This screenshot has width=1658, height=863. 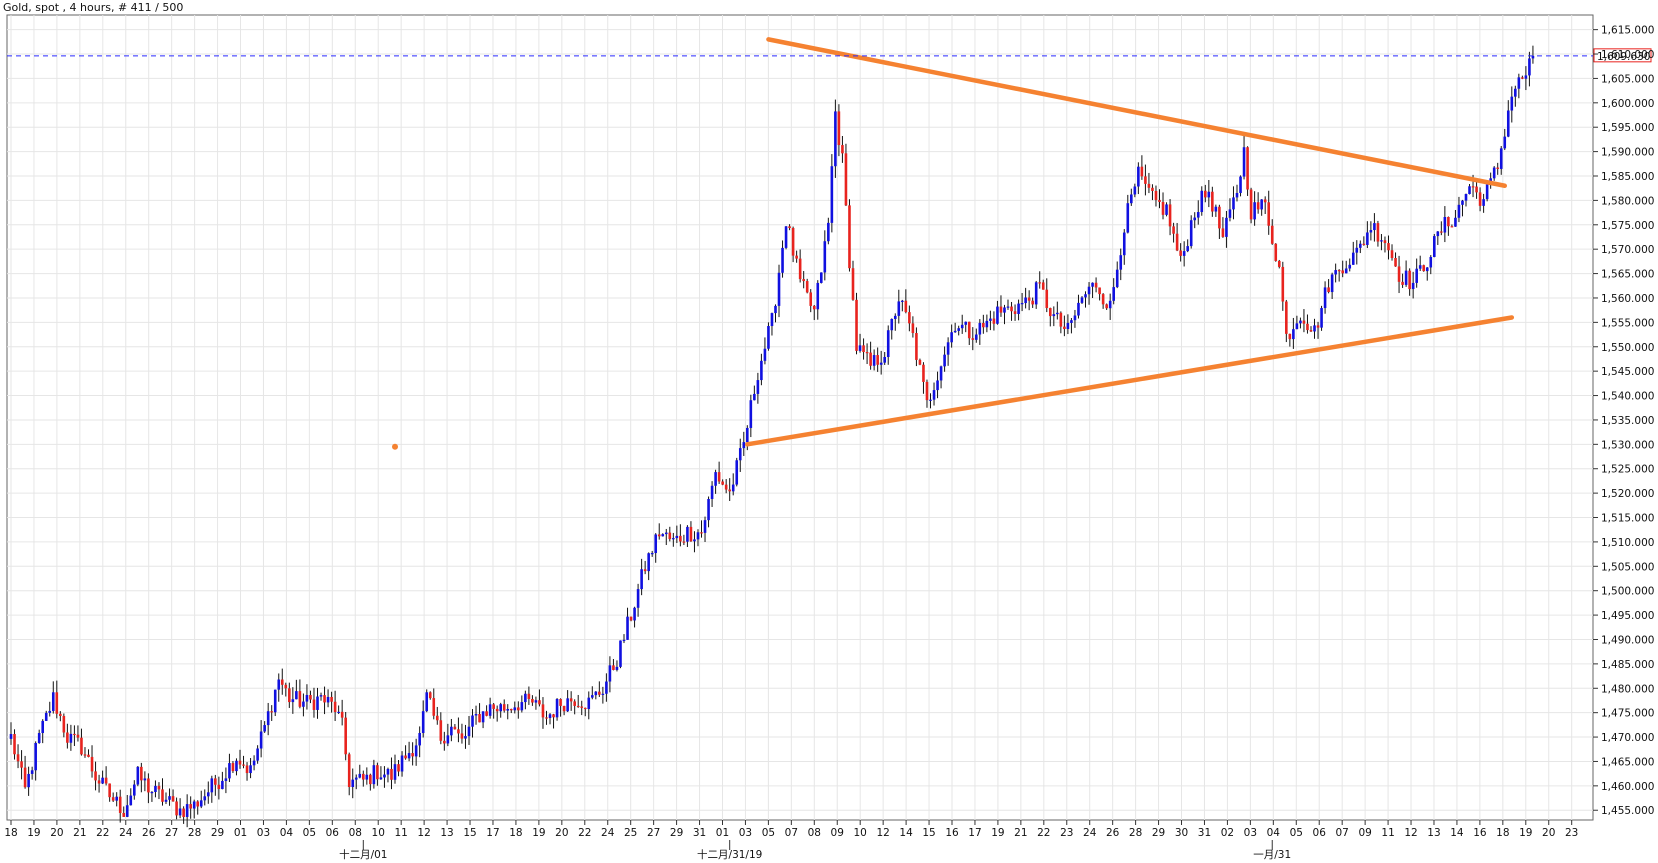 I want to click on y-tick-label: 1,570.000, so click(x=1627, y=250).